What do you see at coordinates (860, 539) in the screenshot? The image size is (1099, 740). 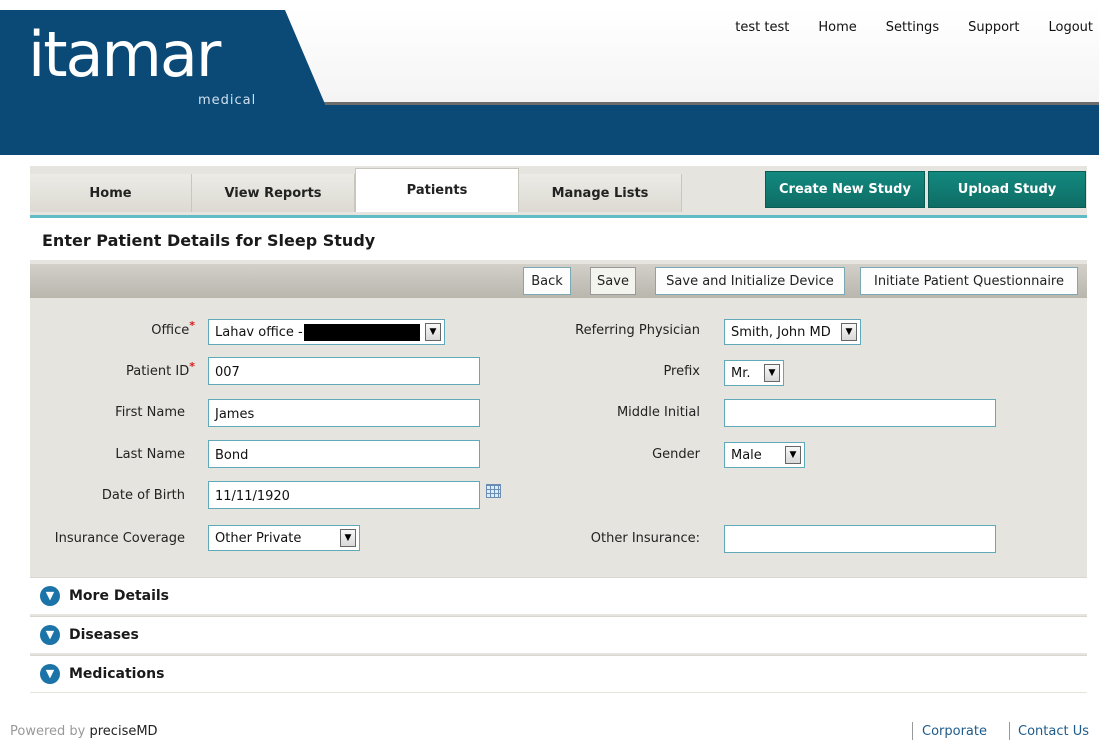 I see `other-insurance-input` at bounding box center [860, 539].